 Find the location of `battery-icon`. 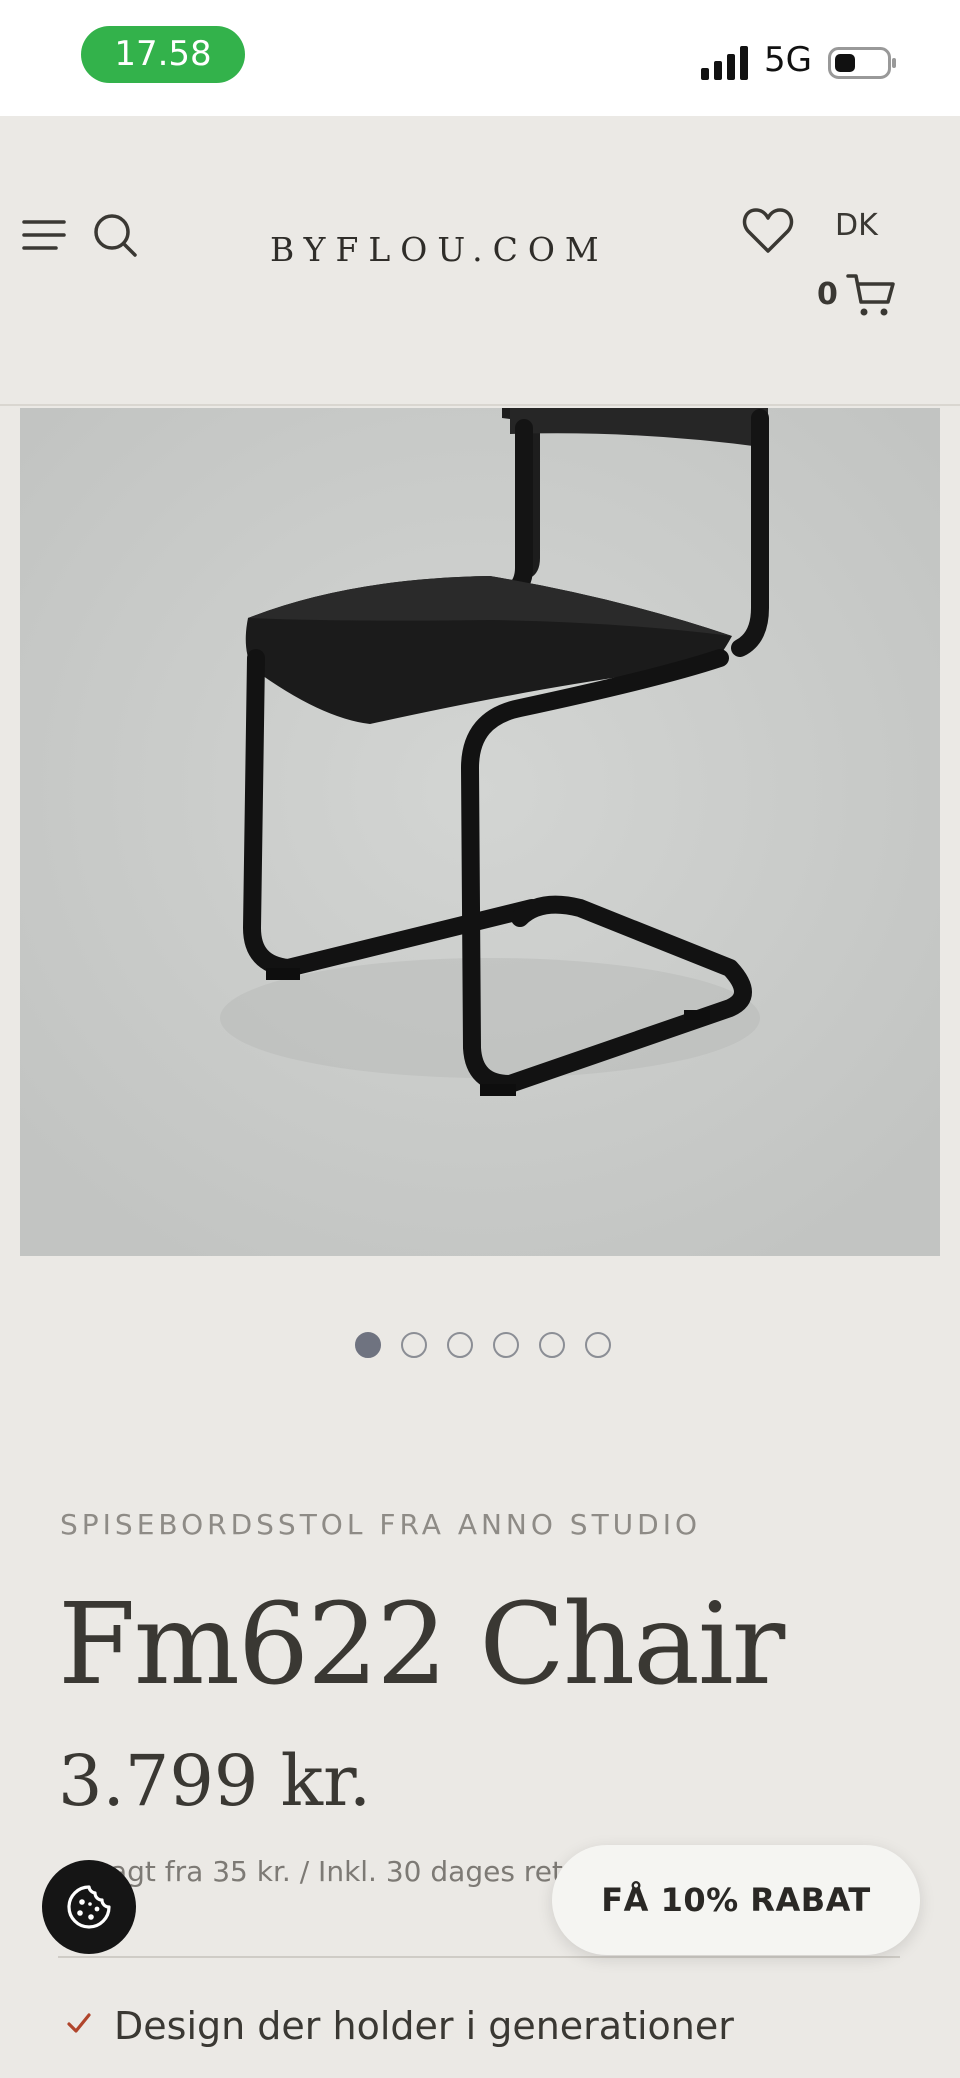

battery-icon is located at coordinates (862, 63).